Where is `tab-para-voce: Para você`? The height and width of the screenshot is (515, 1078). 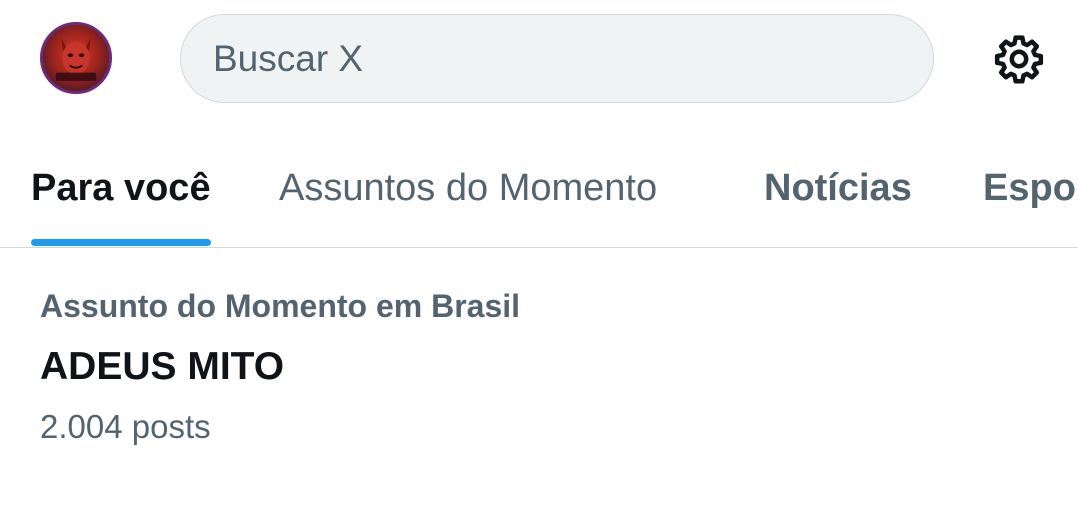 tab-para-voce: Para você is located at coordinates (121, 188).